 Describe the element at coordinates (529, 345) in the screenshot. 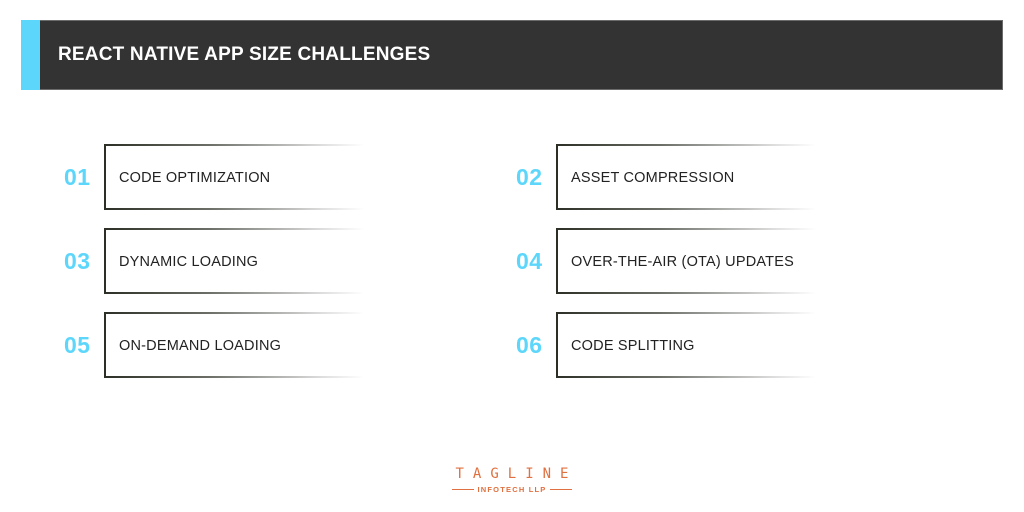

I see `item-number: 06` at that location.